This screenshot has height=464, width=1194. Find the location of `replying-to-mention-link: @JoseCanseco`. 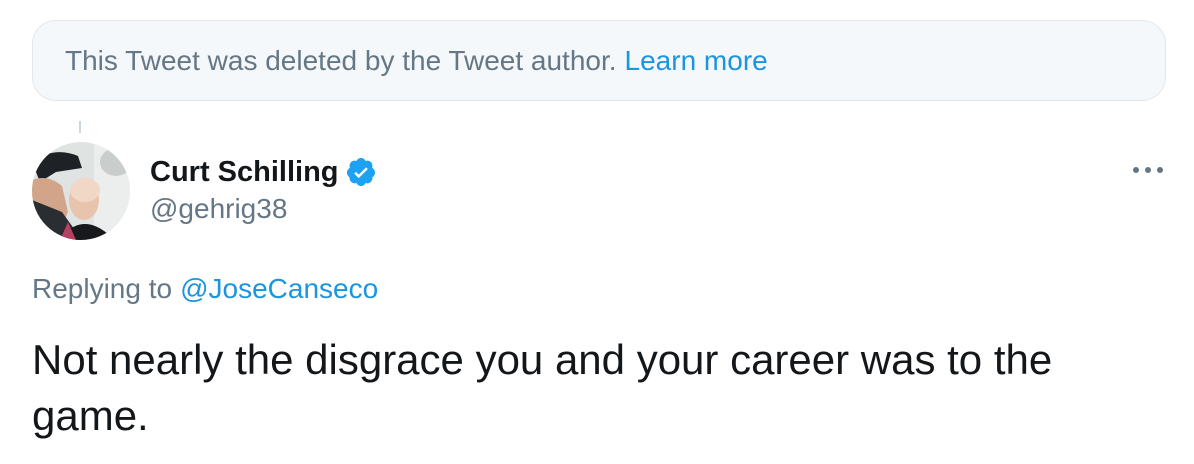

replying-to-mention-link: @JoseCanseco is located at coordinates (279, 288).